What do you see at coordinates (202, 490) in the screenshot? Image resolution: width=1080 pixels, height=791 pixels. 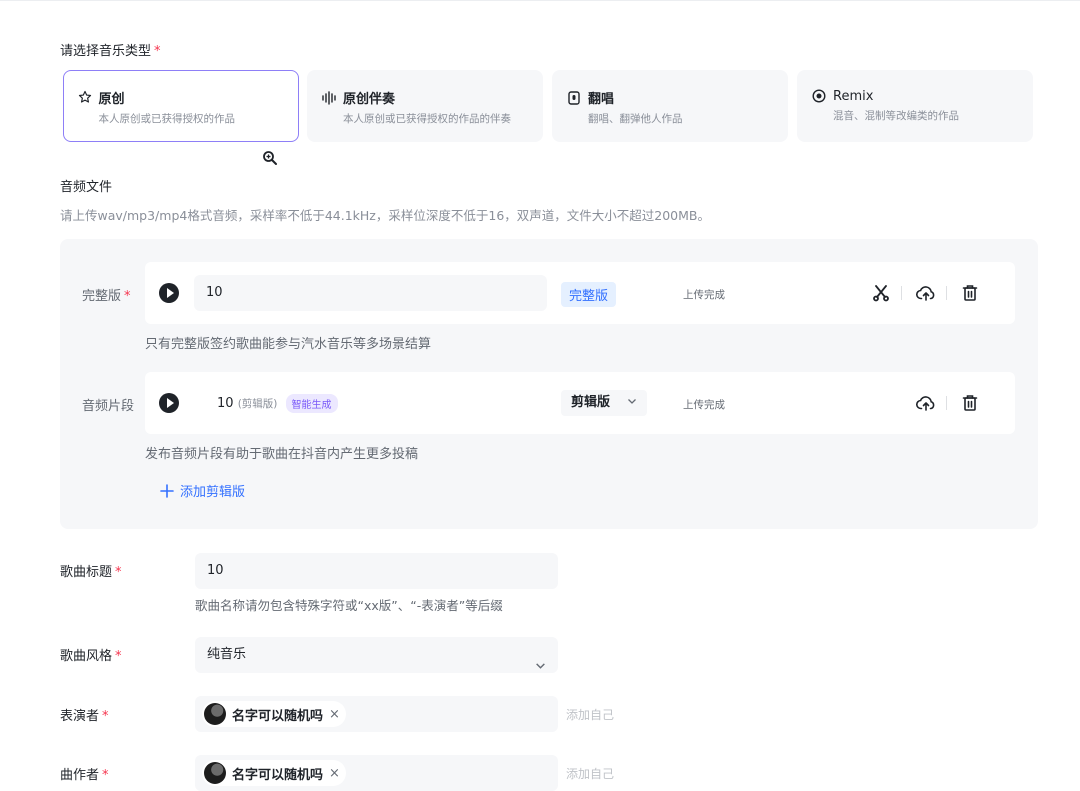 I see `add-clip-button: 添加剪辑版` at bounding box center [202, 490].